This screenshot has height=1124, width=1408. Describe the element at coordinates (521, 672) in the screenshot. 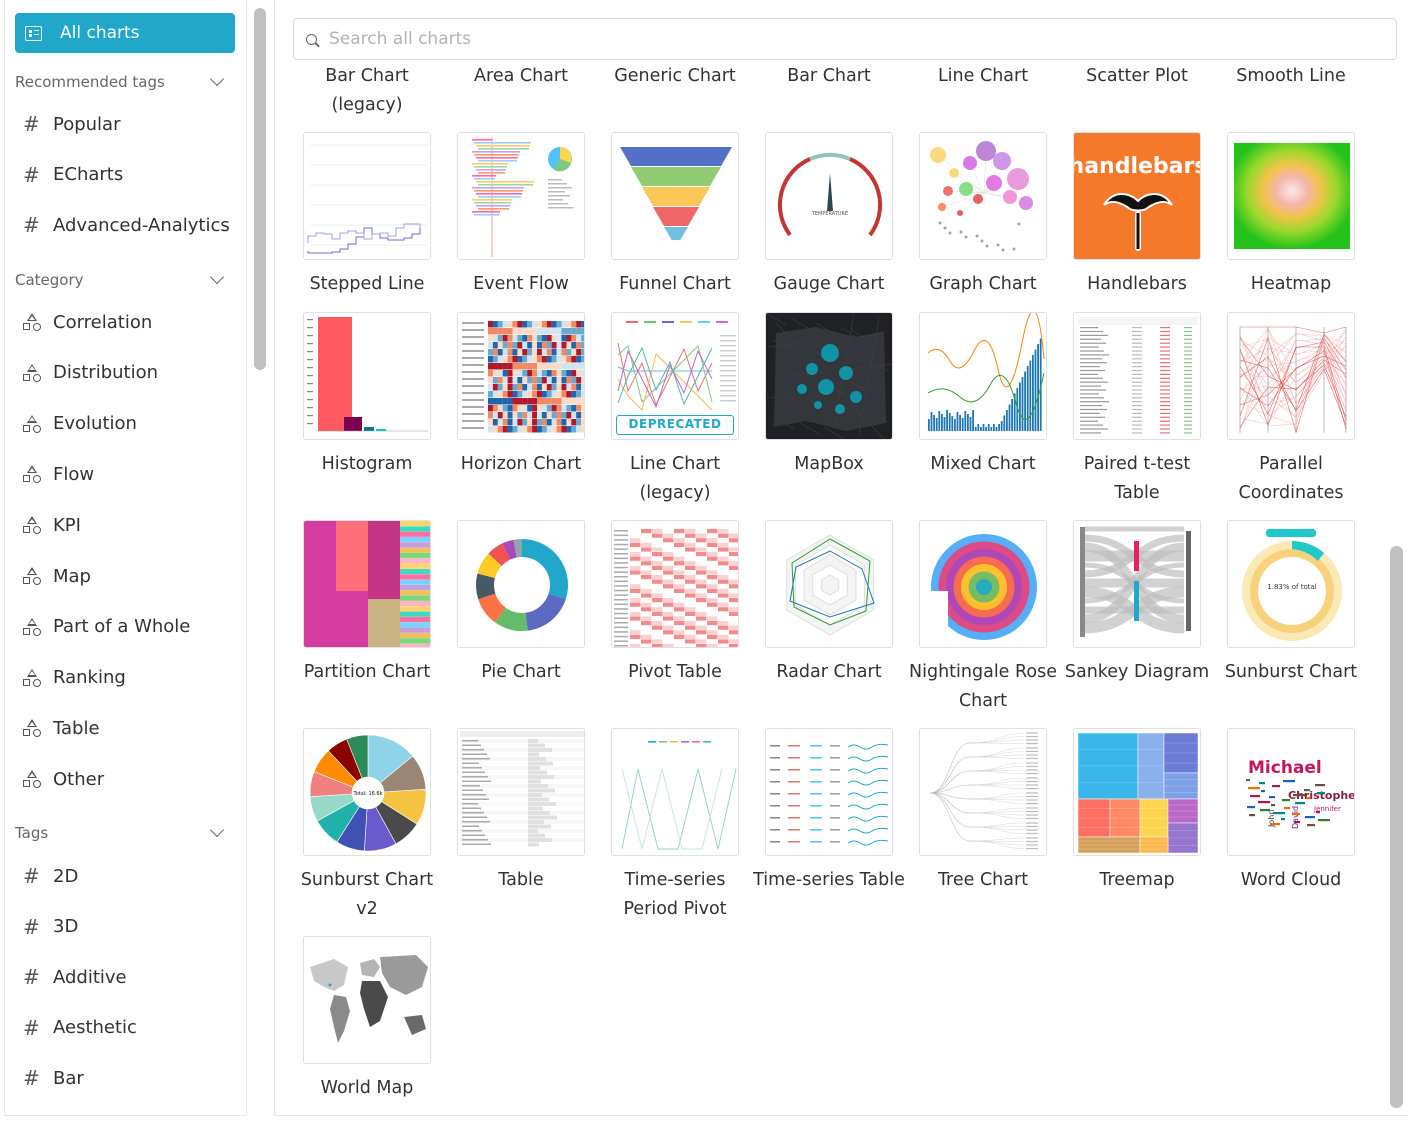

I see `chart-label: Pie Chart` at that location.